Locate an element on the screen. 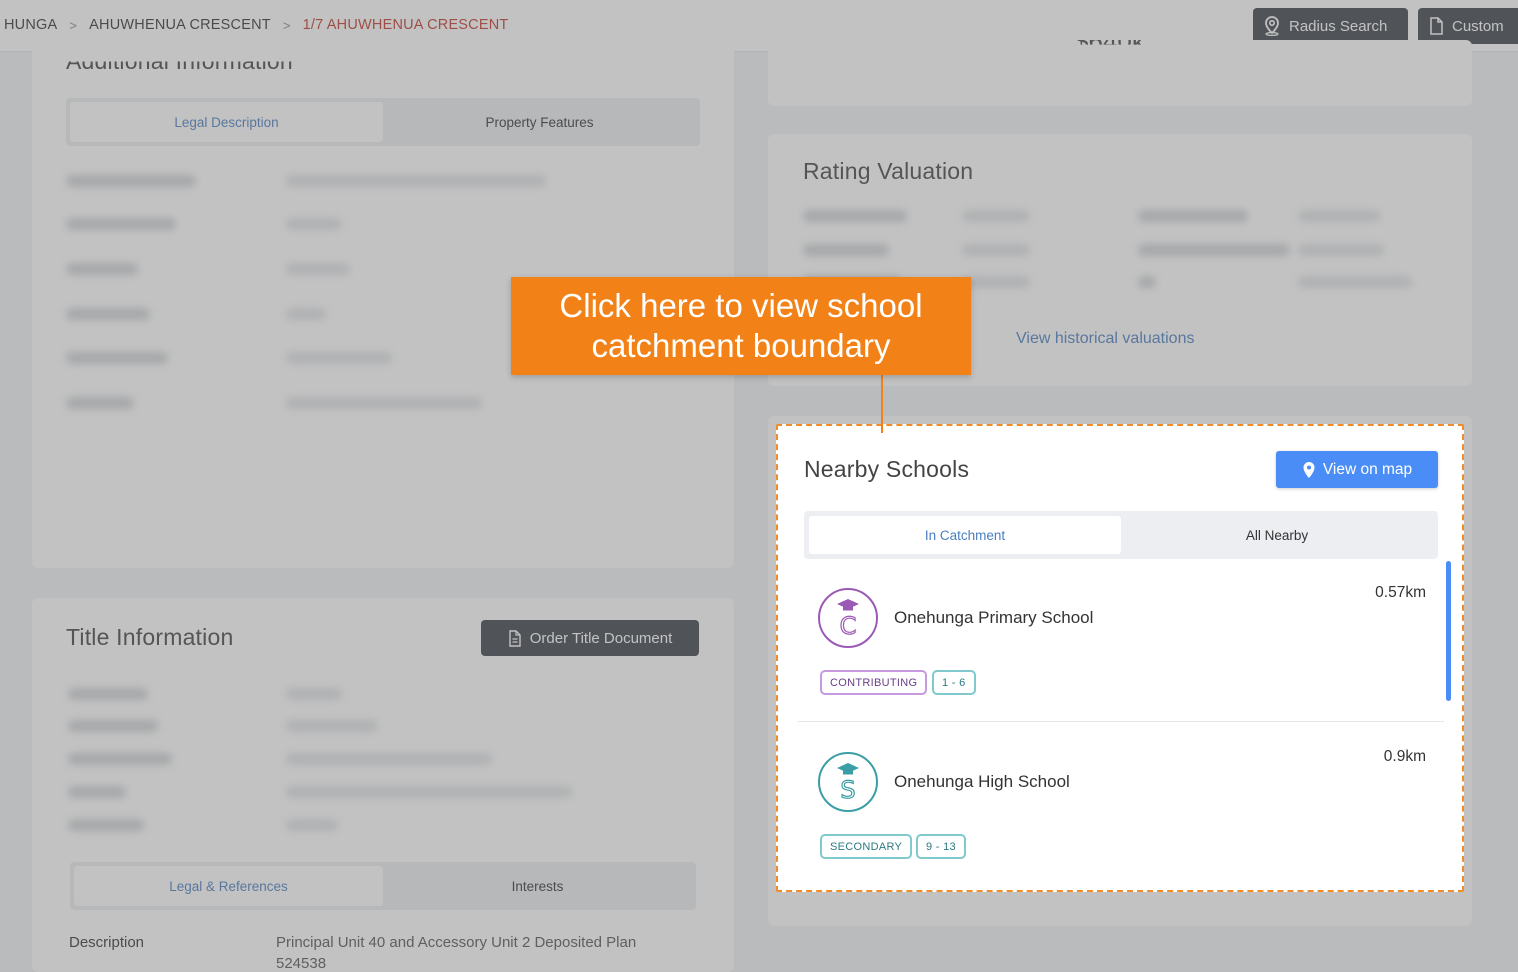 This screenshot has height=972, width=1518. svg-text: C is located at coordinates (848, 626).